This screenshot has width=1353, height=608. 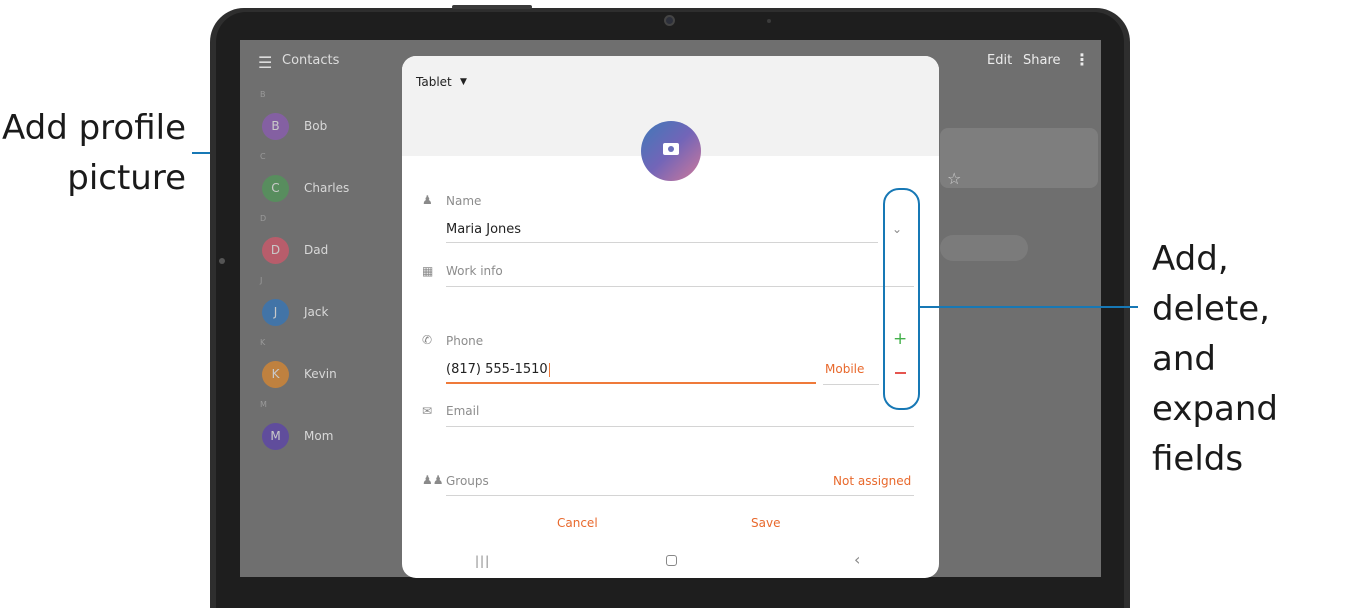 I want to click on background-card, so click(x=1019, y=158).